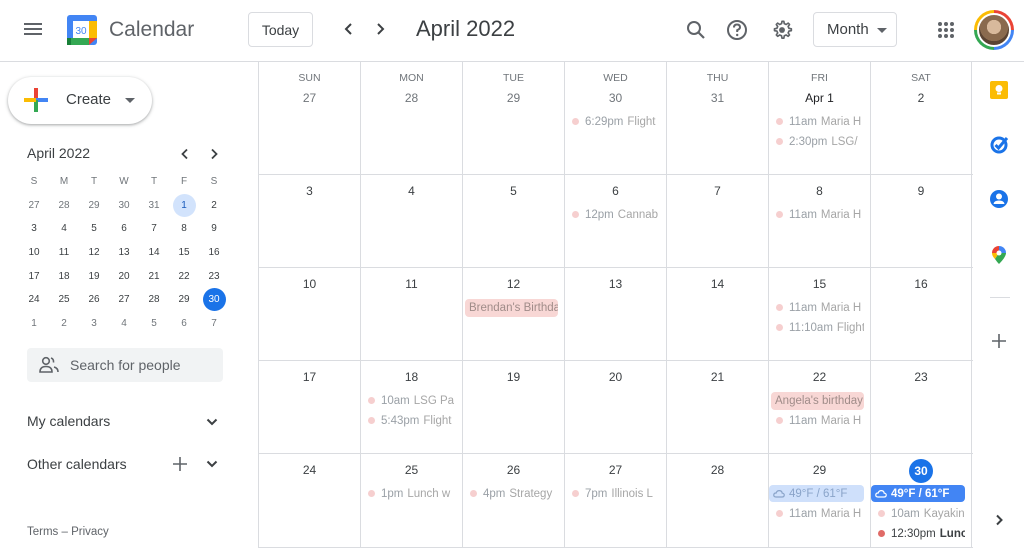 This screenshot has height=548, width=1024. I want to click on next-period-button, so click(380, 29).